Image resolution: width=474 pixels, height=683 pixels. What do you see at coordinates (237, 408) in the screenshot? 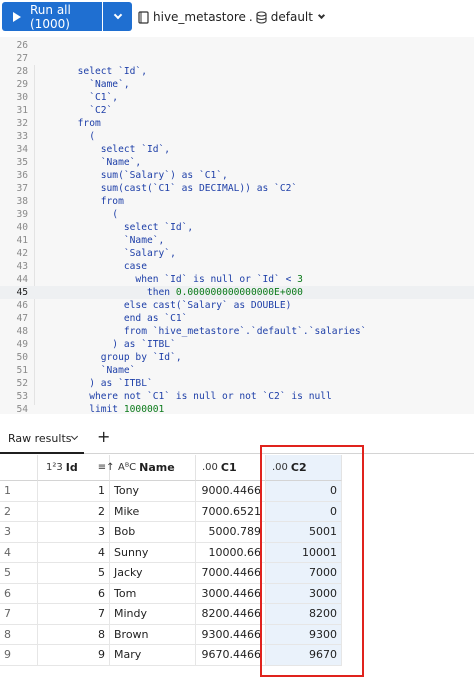
I see `code-line: 54 limit 1000001` at bounding box center [237, 408].